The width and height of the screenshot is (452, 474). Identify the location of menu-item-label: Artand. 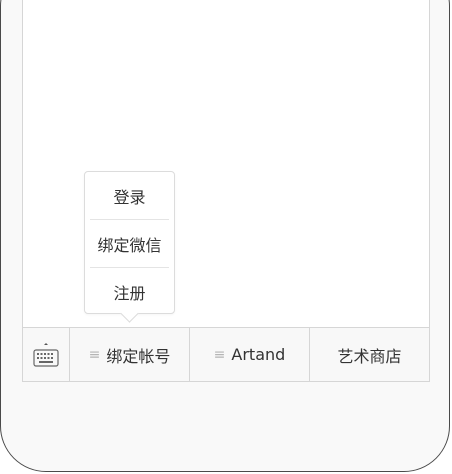
(258, 354).